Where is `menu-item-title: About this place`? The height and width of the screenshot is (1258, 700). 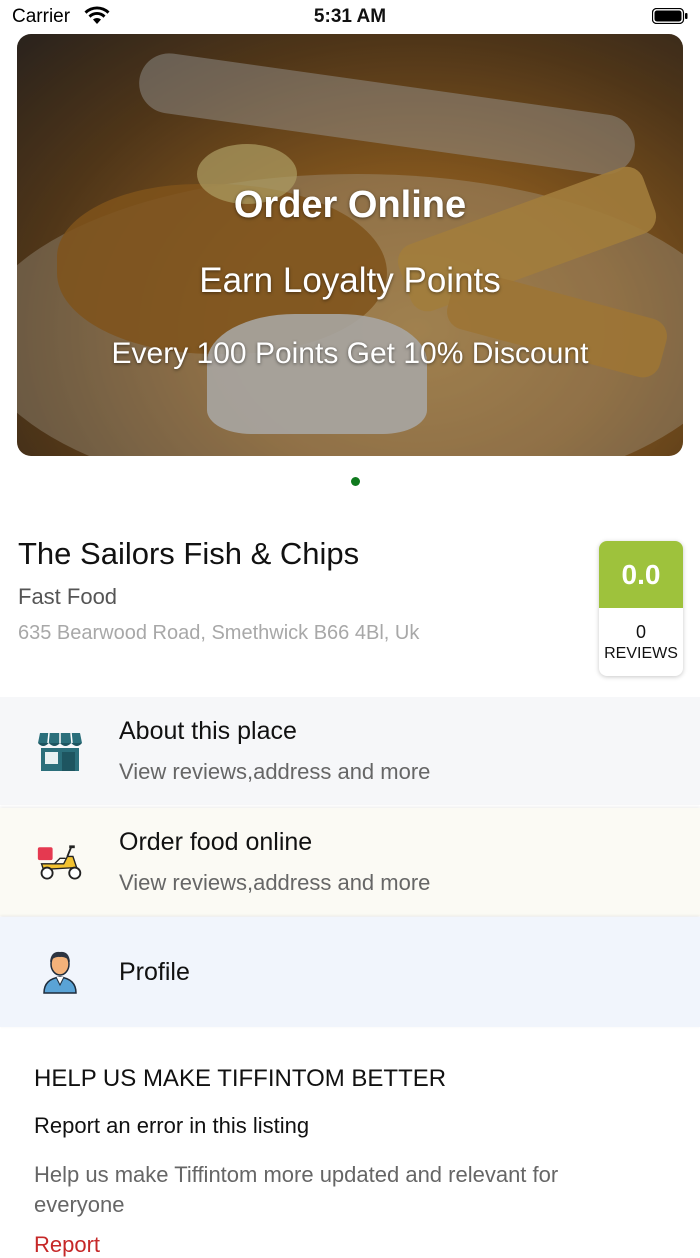
menu-item-title: About this place is located at coordinates (208, 731).